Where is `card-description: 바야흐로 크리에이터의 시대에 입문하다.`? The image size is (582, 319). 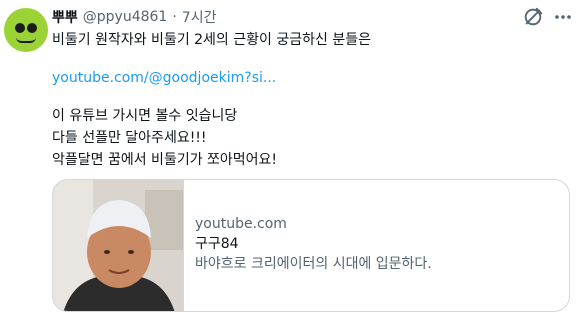 card-description: 바야흐로 크리에이터의 시대에 입문하다. is located at coordinates (313, 264).